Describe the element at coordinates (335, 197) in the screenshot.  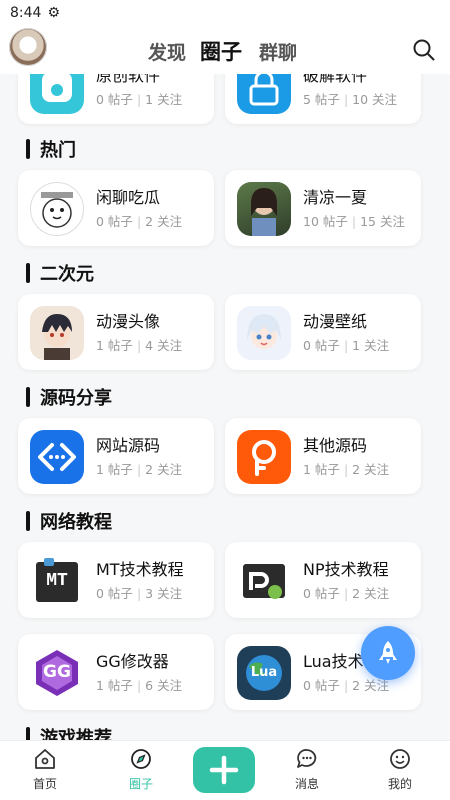
I see `circle-name: 清凉一夏` at that location.